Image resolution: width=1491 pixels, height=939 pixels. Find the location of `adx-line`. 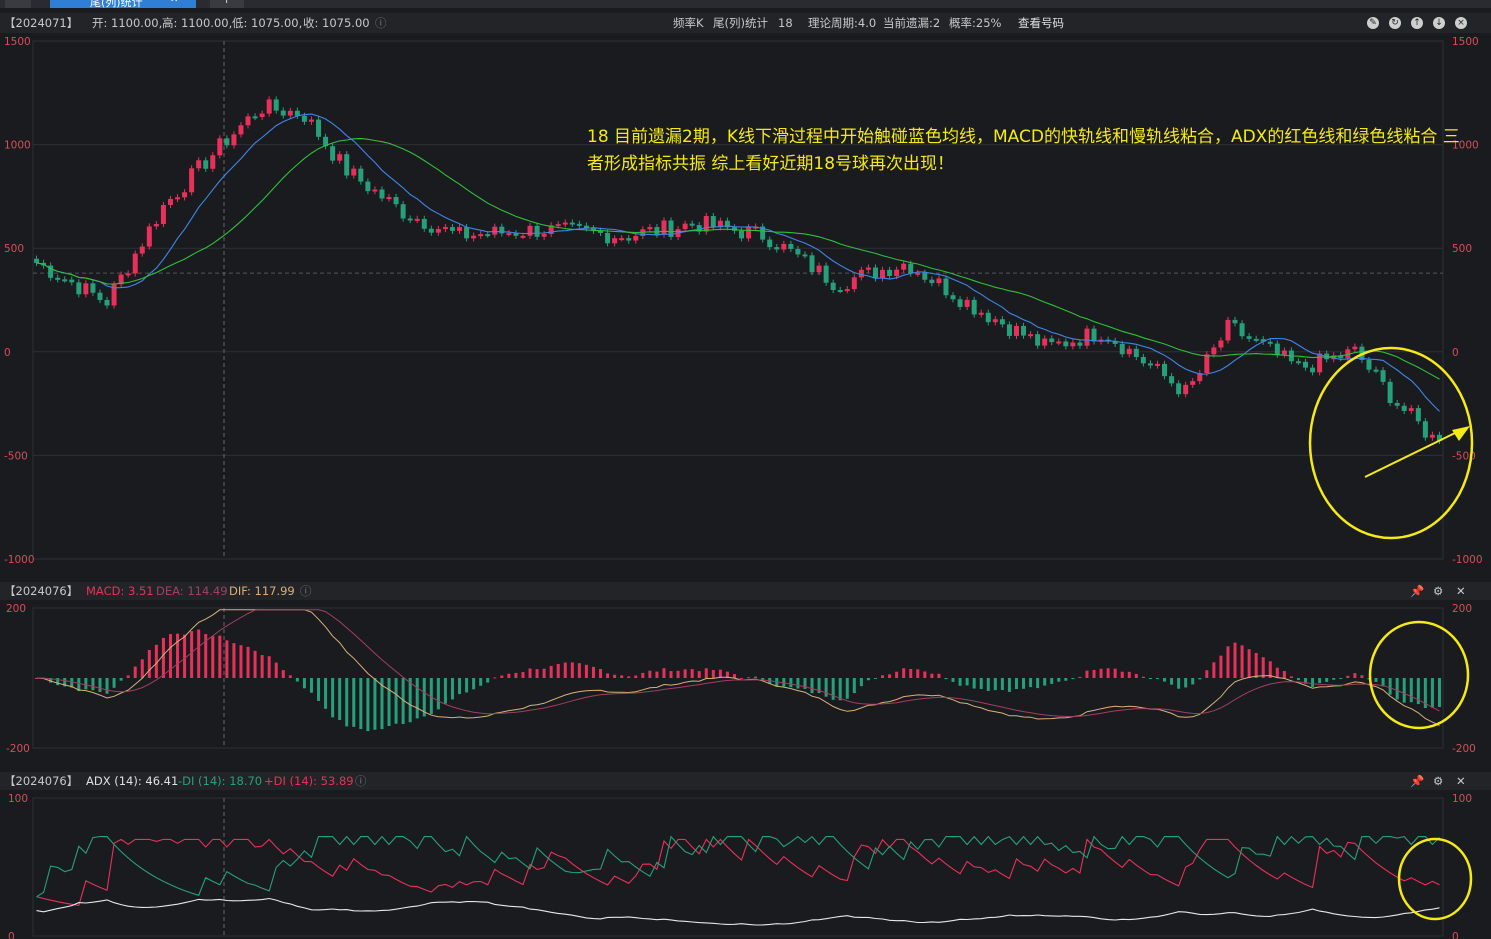

adx-line is located at coordinates (738, 911).